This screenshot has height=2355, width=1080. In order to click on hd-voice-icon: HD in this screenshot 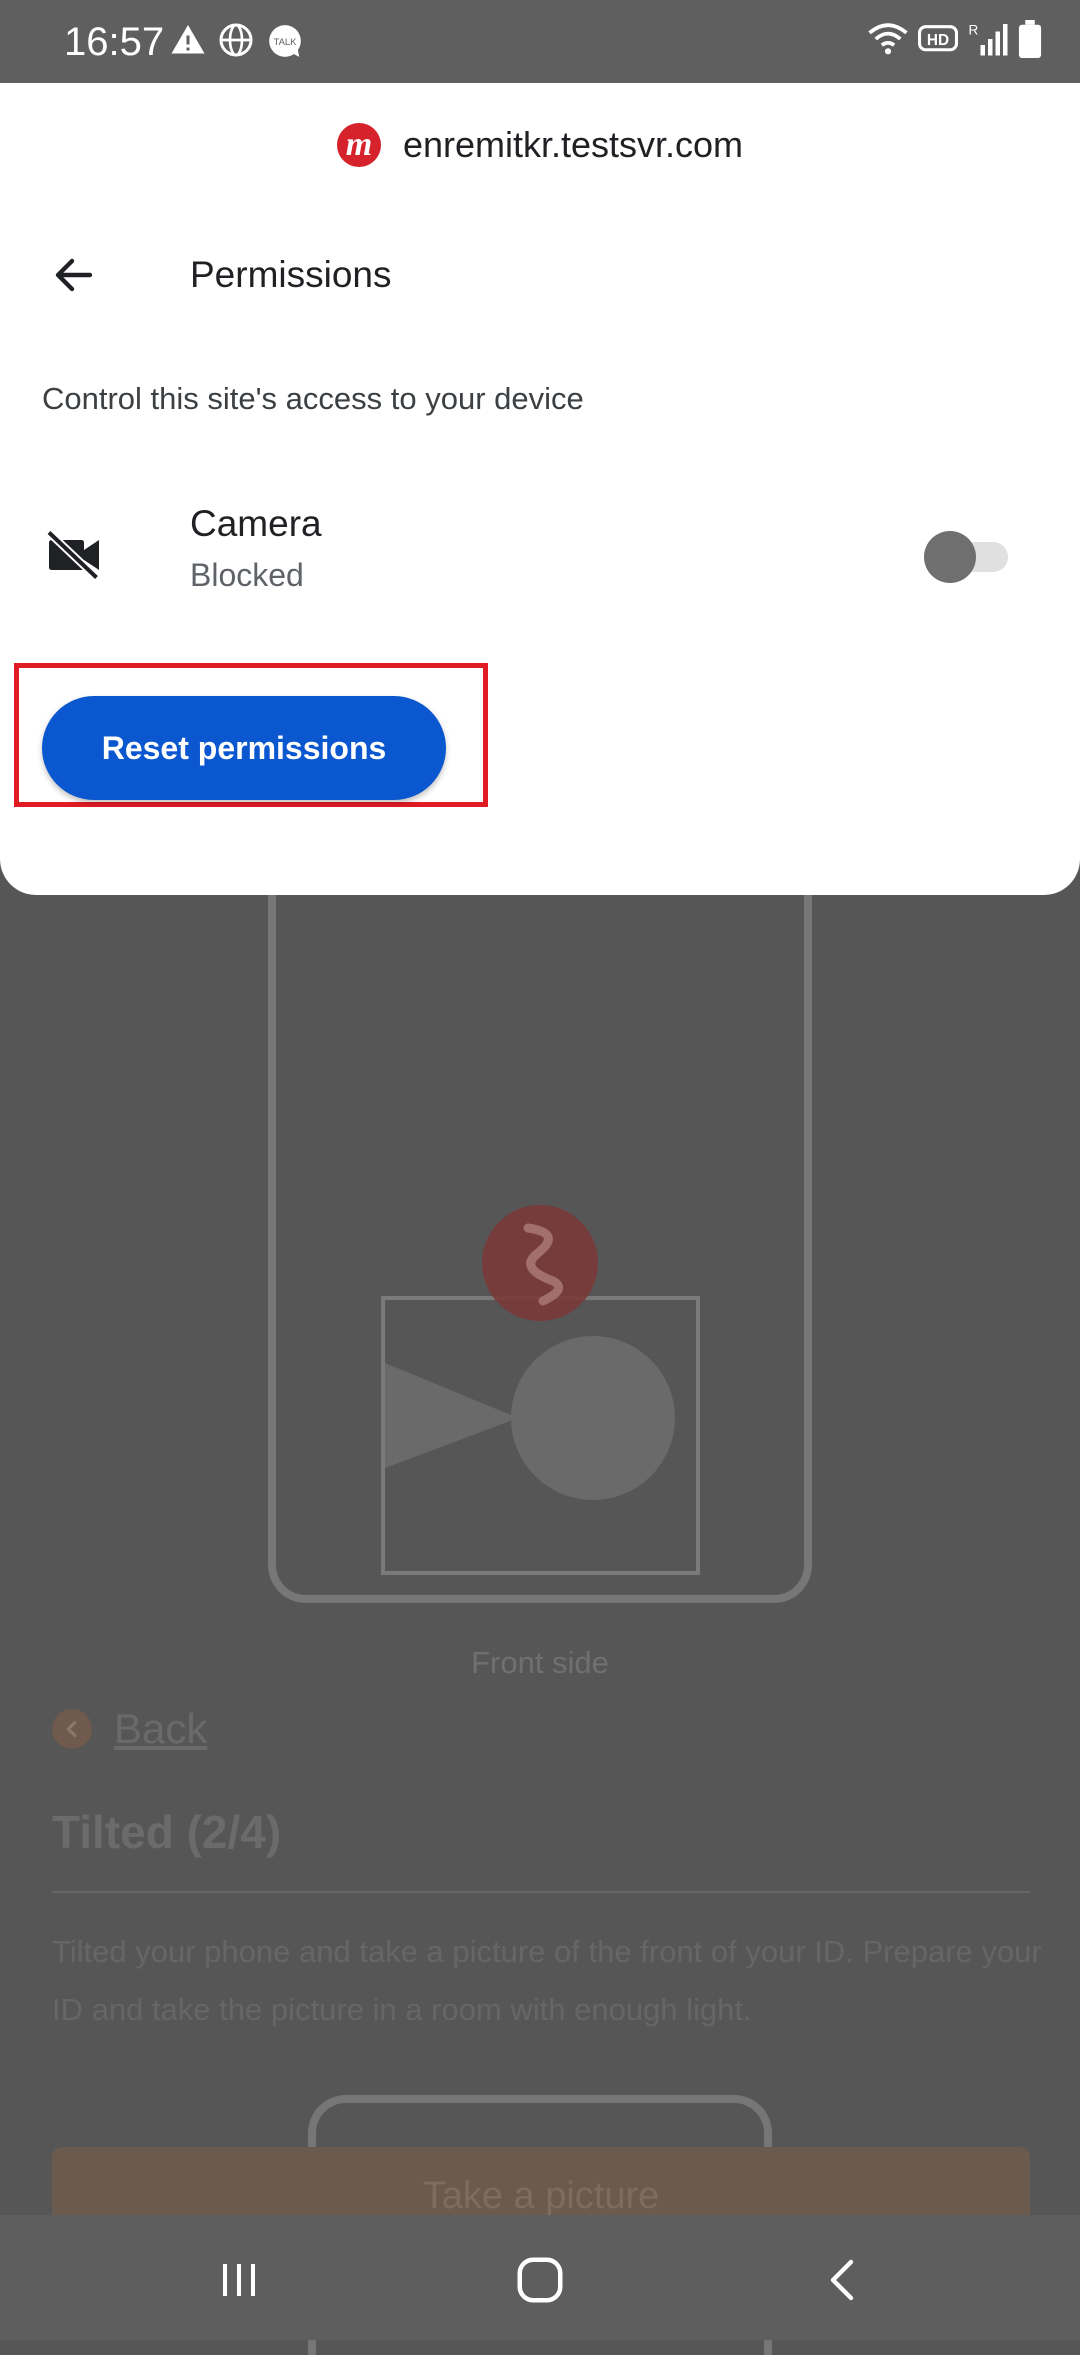, I will do `click(938, 38)`.